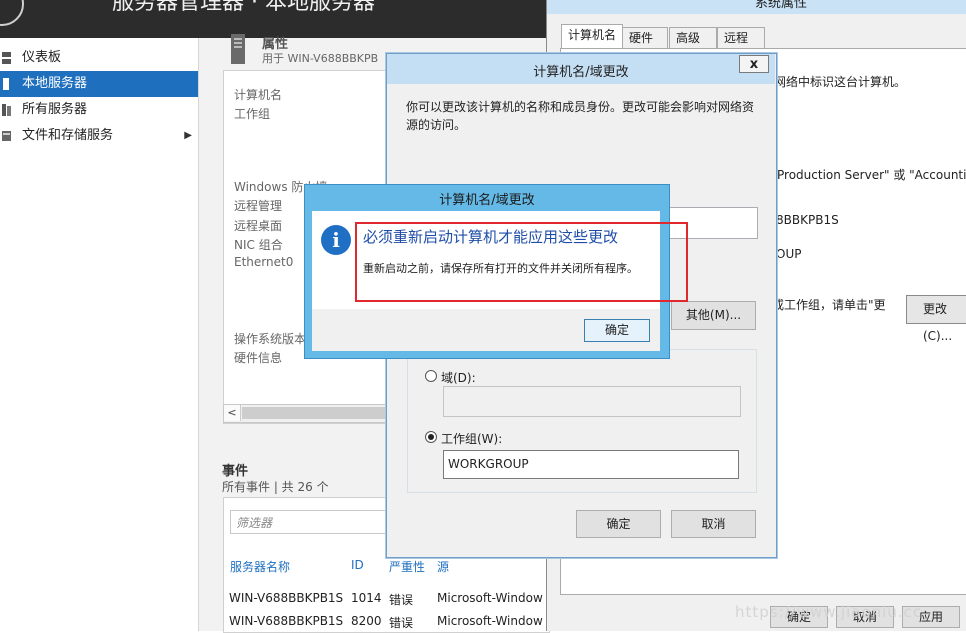  What do you see at coordinates (320, 58) in the screenshot?
I see `properties-subtitle: 用于 WIN-V688BBKPB` at bounding box center [320, 58].